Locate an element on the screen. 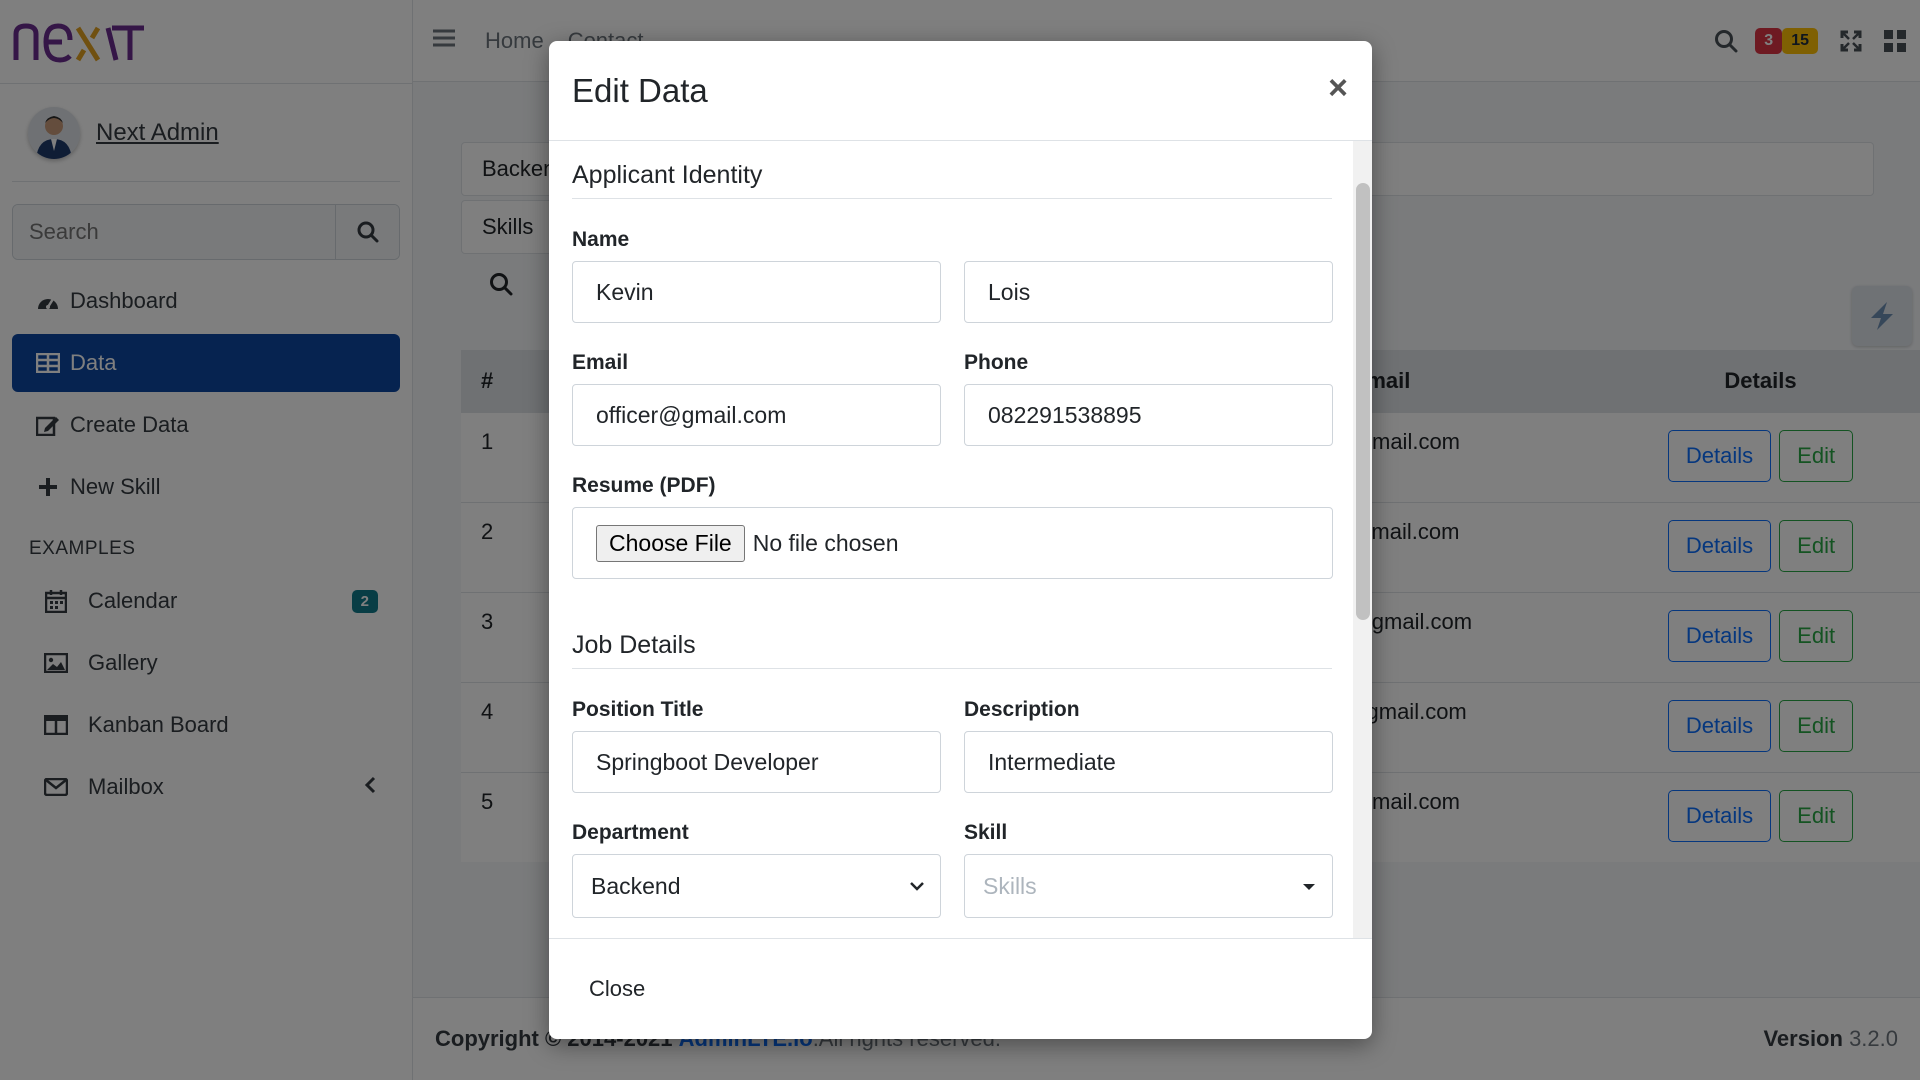 The height and width of the screenshot is (1080, 1920). first-name-field: Kevin is located at coordinates (756, 292).